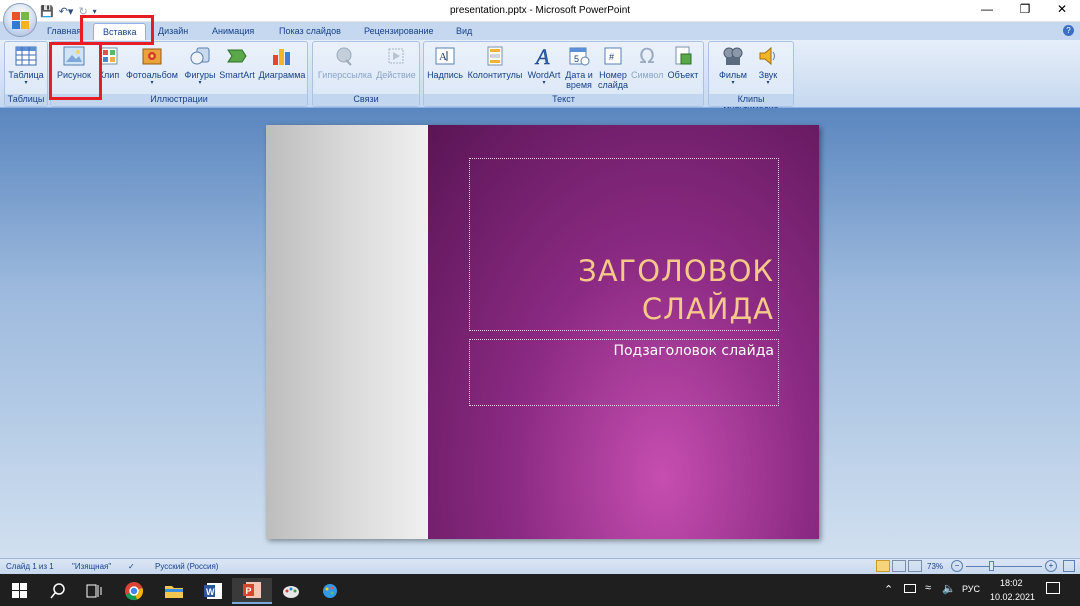 This screenshot has width=1080, height=606. What do you see at coordinates (624, 372) in the screenshot?
I see `subtitle-placeholder: Подзаголовок слайда` at bounding box center [624, 372].